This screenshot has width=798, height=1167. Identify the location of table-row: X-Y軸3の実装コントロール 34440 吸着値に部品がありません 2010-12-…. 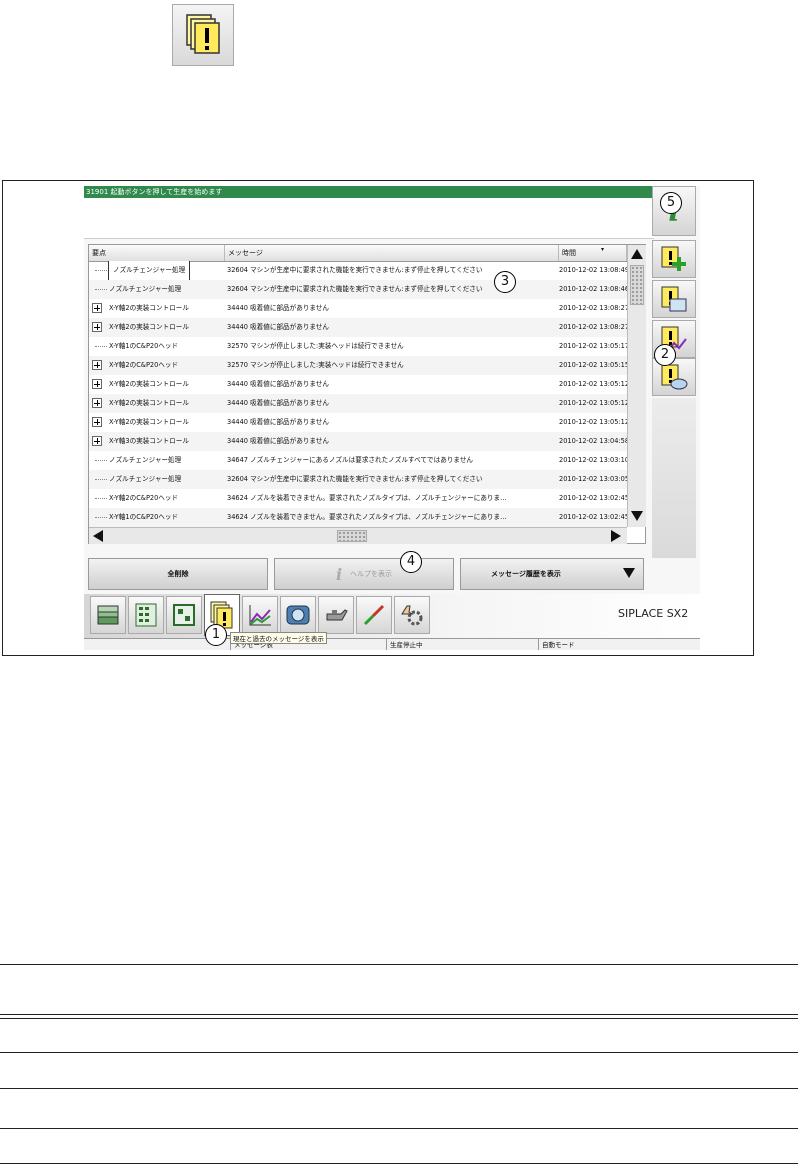
(358, 441).